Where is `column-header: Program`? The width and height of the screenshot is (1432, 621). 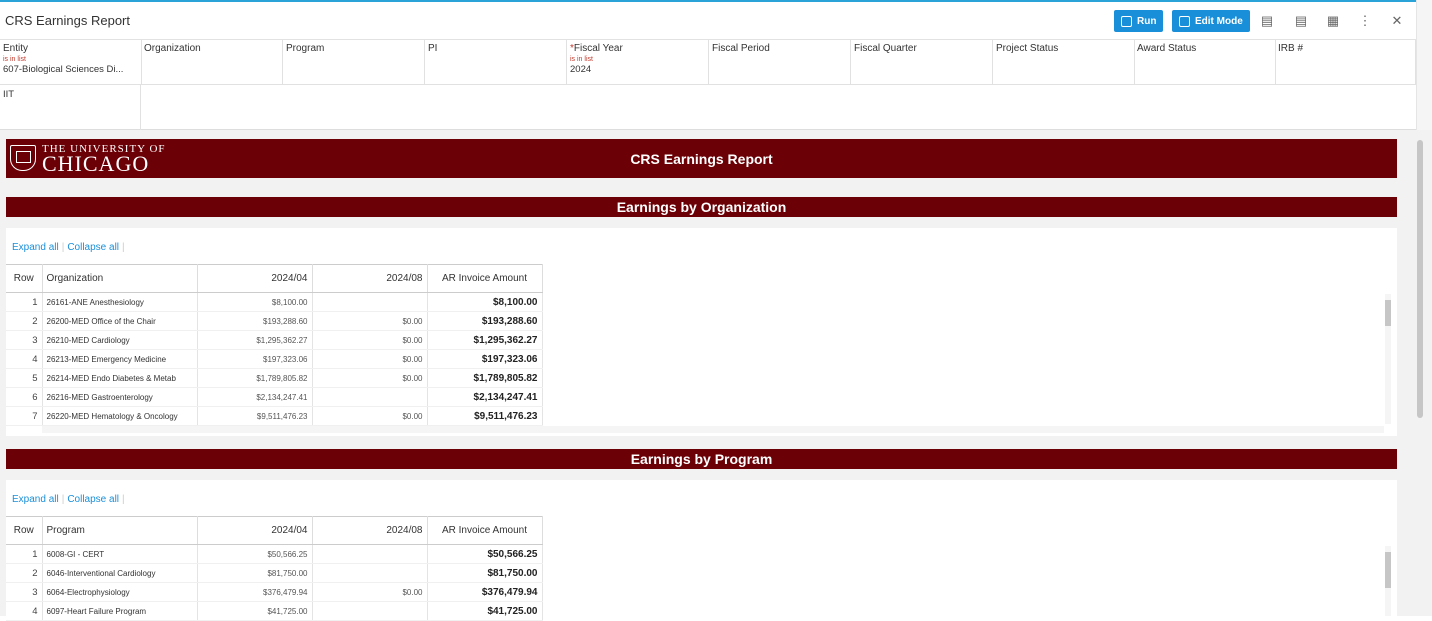
column-header: Program is located at coordinates (120, 530).